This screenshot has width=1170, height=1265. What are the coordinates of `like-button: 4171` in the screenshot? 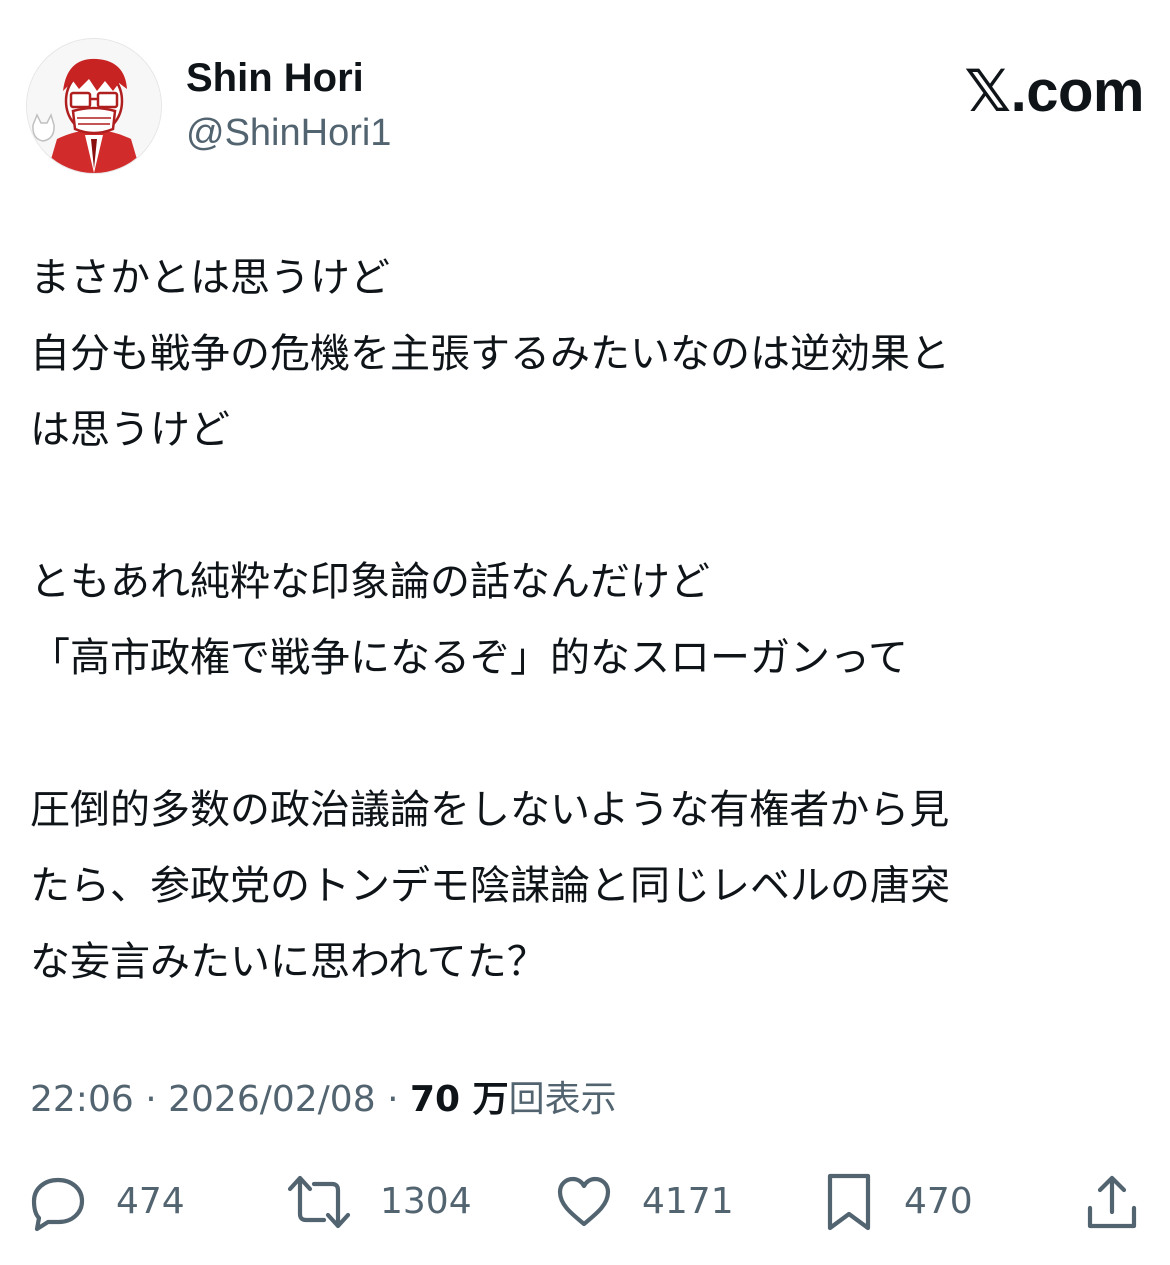 It's located at (644, 1202).